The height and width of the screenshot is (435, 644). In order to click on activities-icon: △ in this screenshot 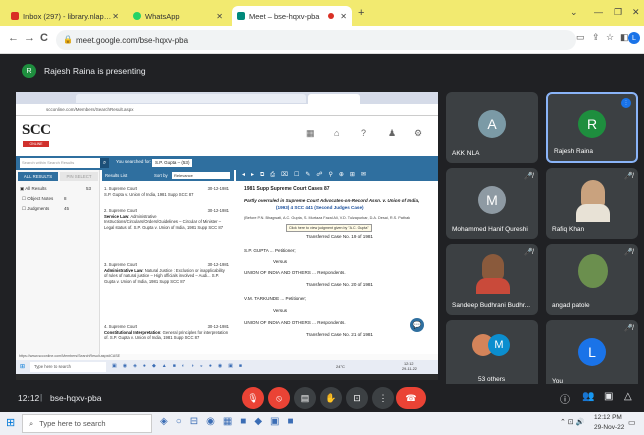, I will do `click(628, 396)`.